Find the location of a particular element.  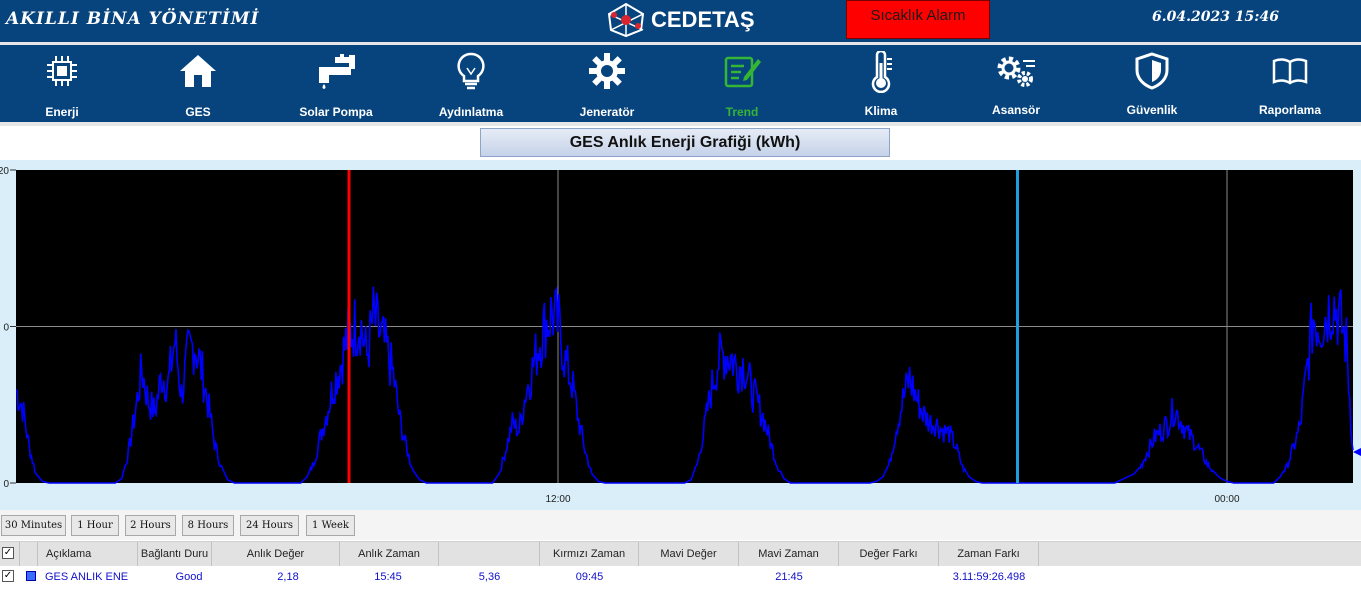

row-current-time: 15:45 is located at coordinates (388, 577).